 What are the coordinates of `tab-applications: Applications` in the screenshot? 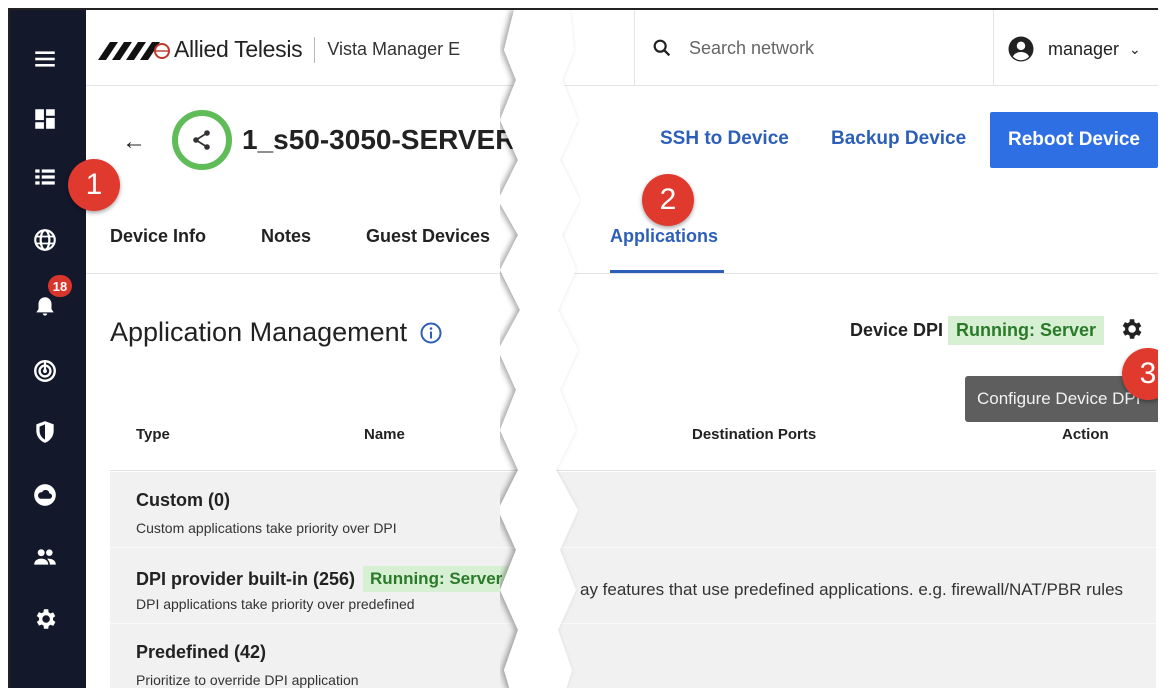 It's located at (664, 236).